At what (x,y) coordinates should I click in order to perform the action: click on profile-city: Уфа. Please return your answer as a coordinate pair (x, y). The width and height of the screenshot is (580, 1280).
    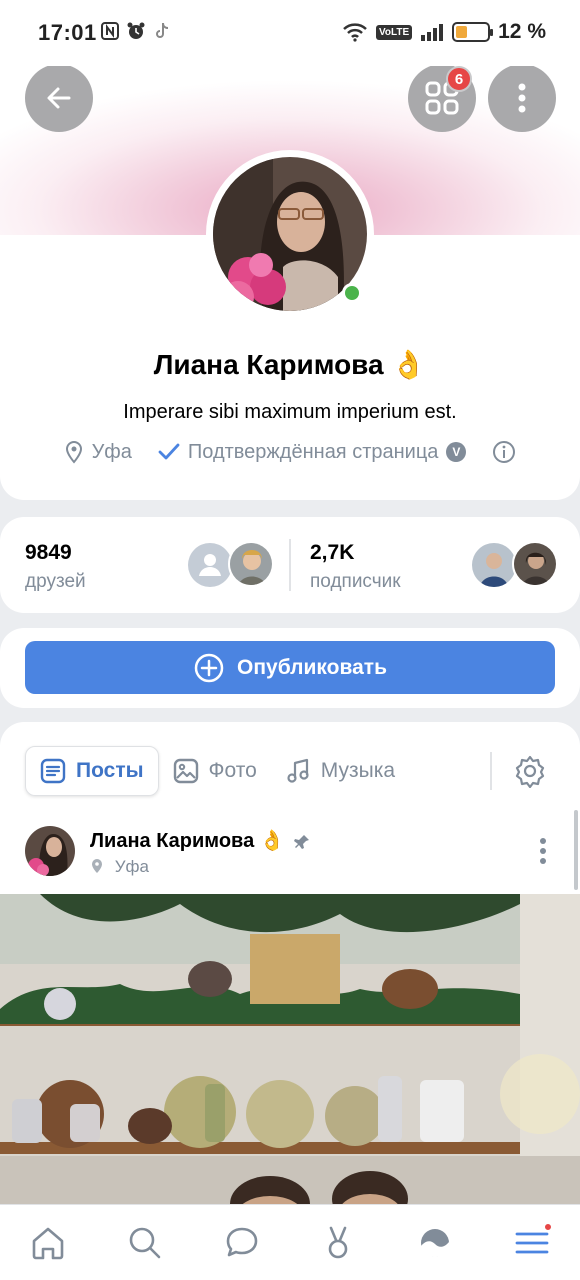
    Looking at the image, I should click on (112, 452).